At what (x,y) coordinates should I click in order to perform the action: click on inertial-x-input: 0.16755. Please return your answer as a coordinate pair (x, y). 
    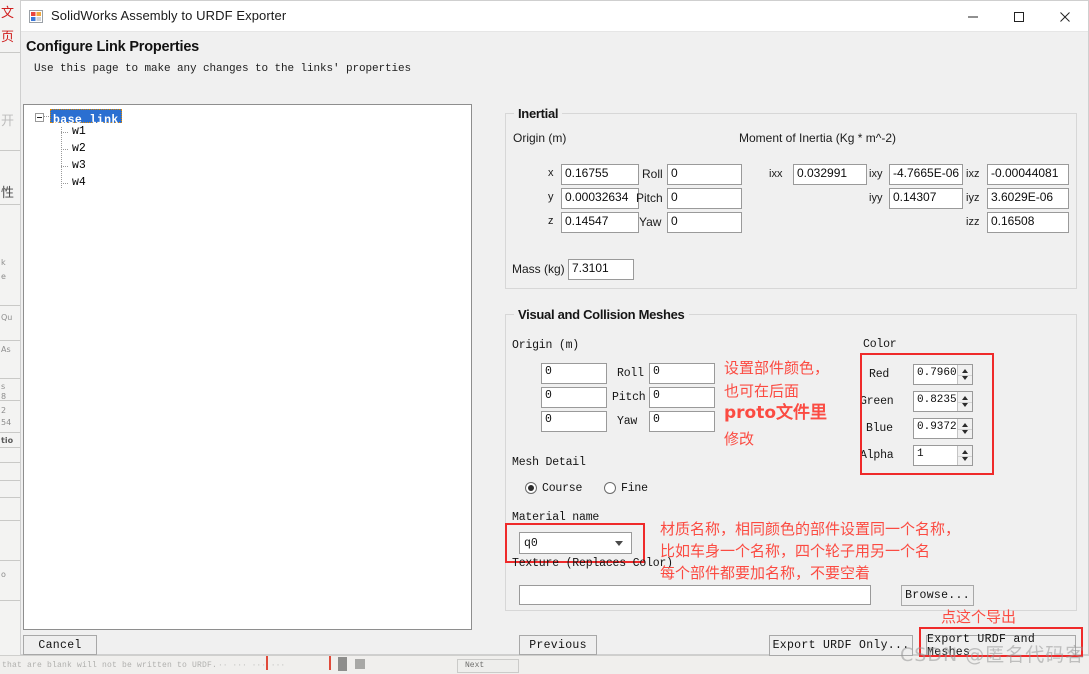
    Looking at the image, I should click on (600, 174).